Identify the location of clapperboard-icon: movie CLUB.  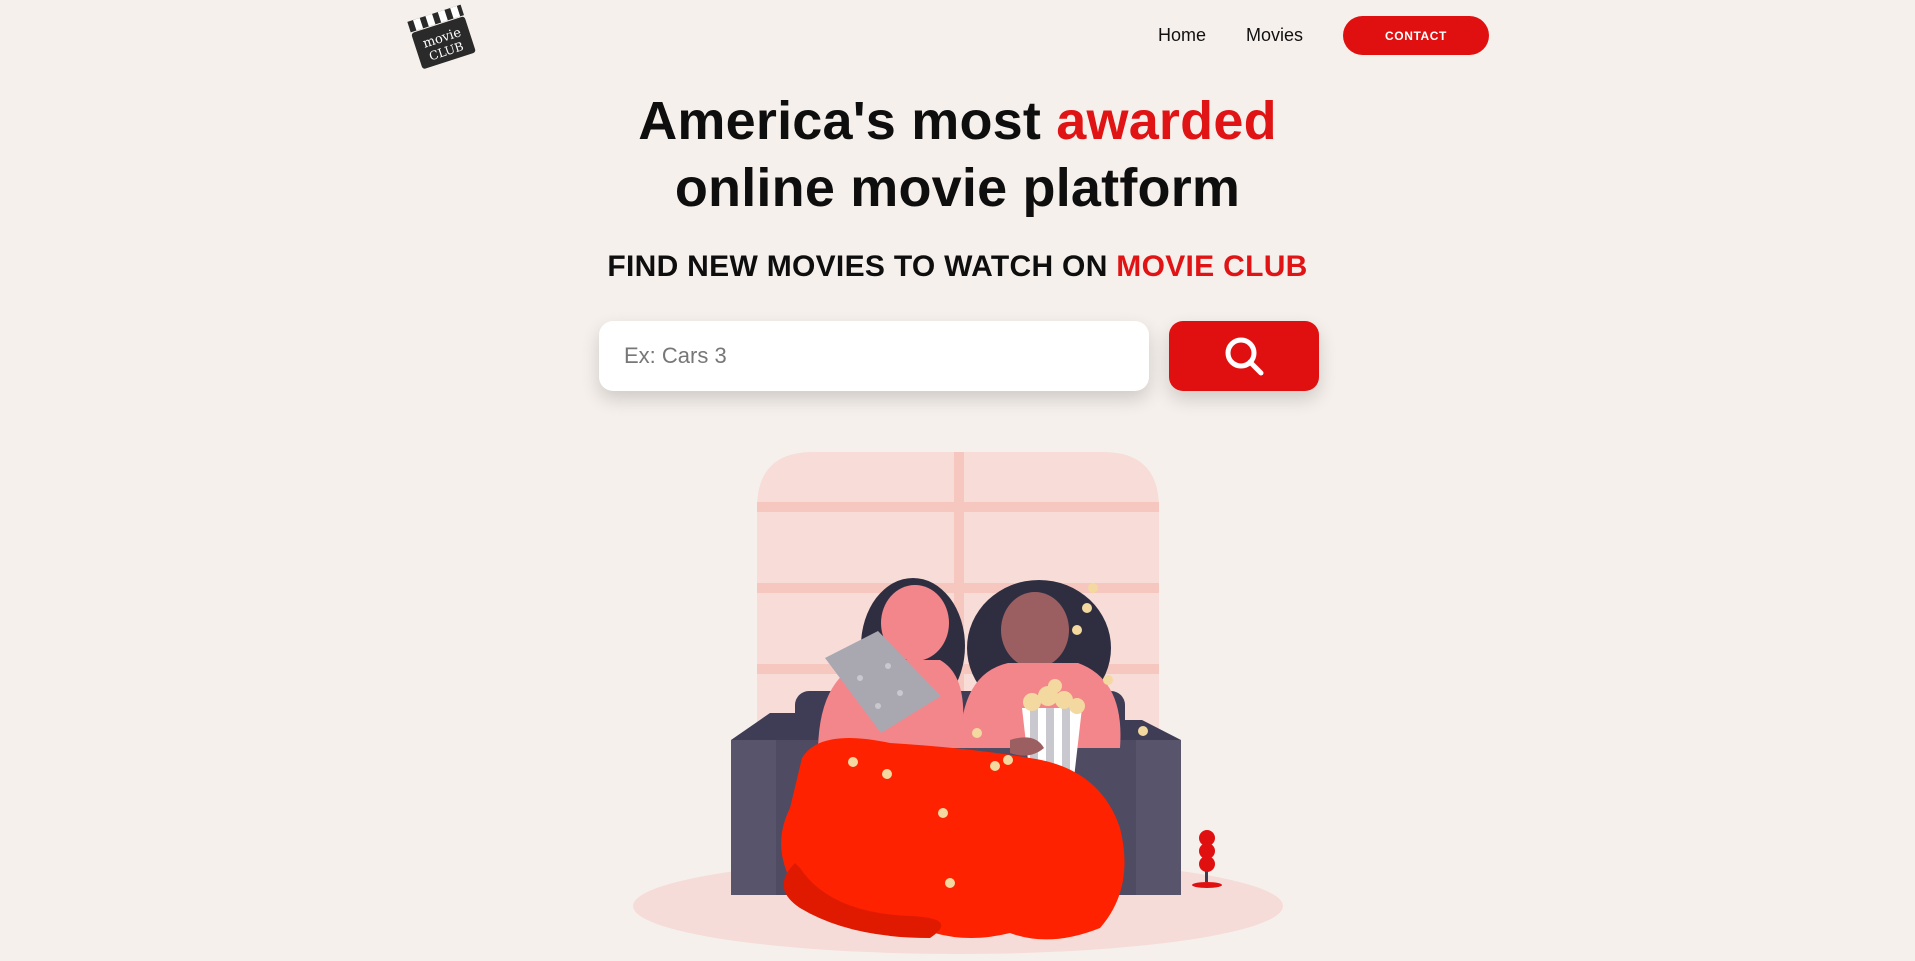
(441, 36).